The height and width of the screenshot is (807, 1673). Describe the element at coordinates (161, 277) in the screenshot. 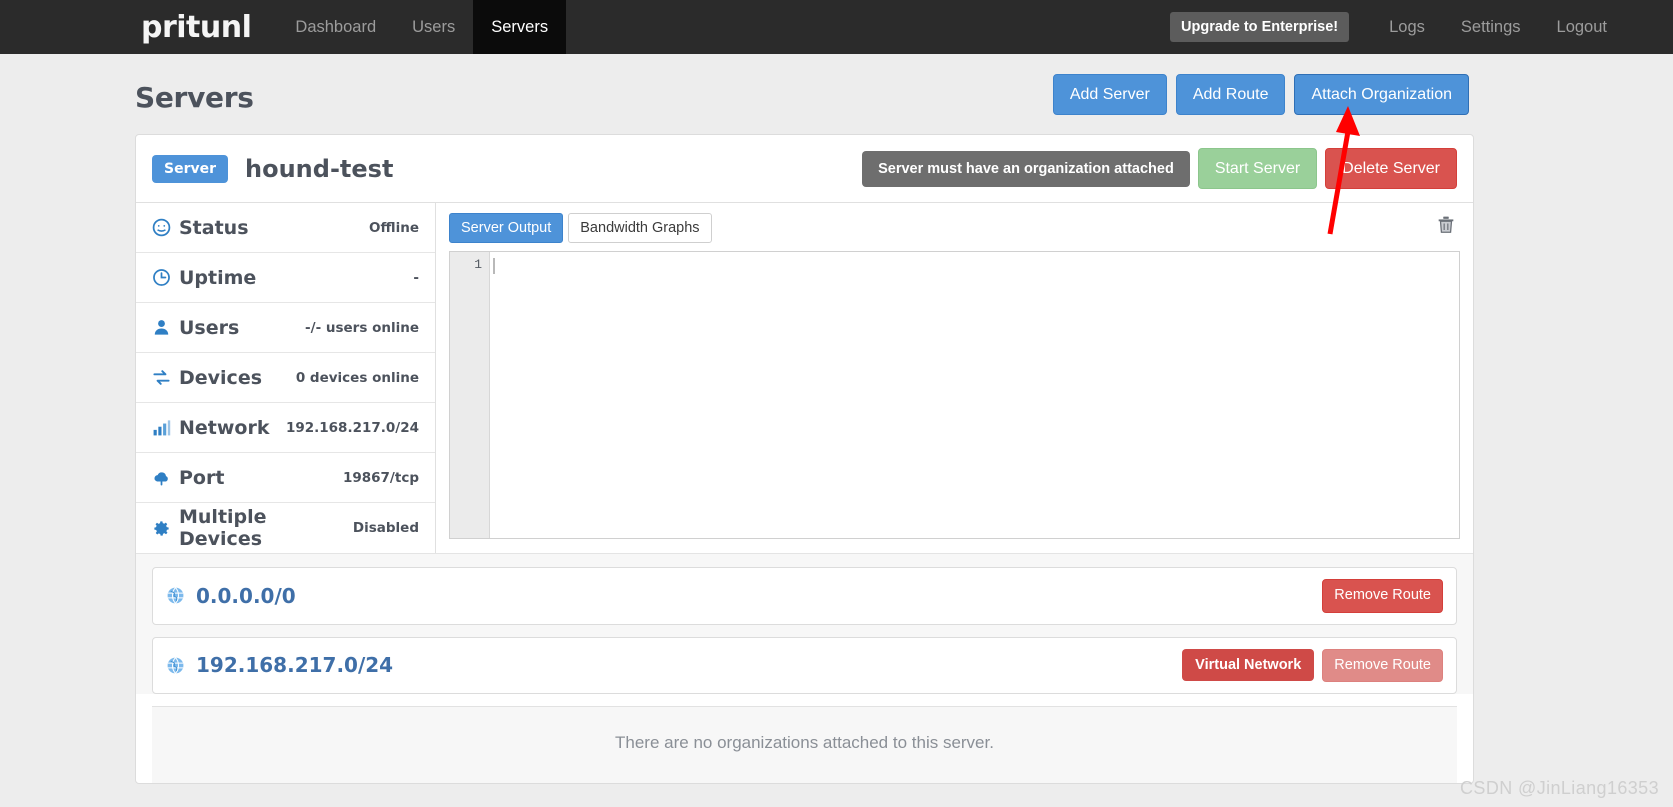

I see `clock-icon` at that location.